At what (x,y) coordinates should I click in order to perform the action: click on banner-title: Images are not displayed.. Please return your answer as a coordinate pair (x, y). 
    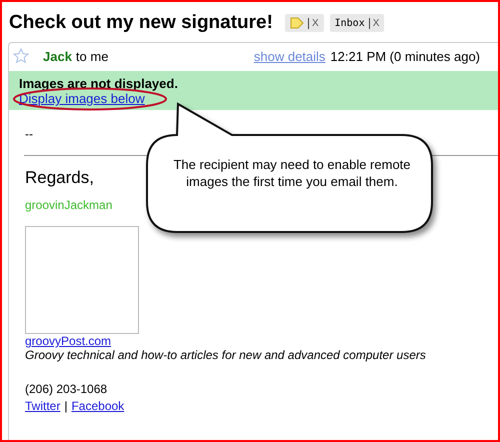
    Looking at the image, I should click on (99, 83).